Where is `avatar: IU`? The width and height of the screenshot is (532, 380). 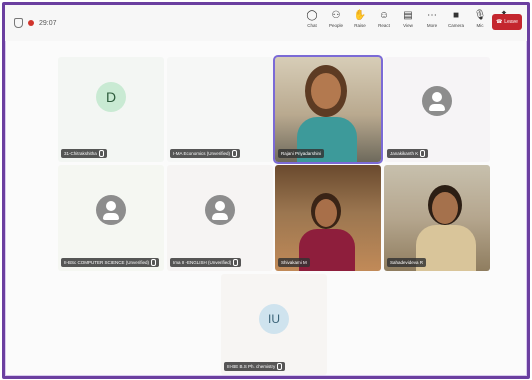
avatar: IU is located at coordinates (274, 319).